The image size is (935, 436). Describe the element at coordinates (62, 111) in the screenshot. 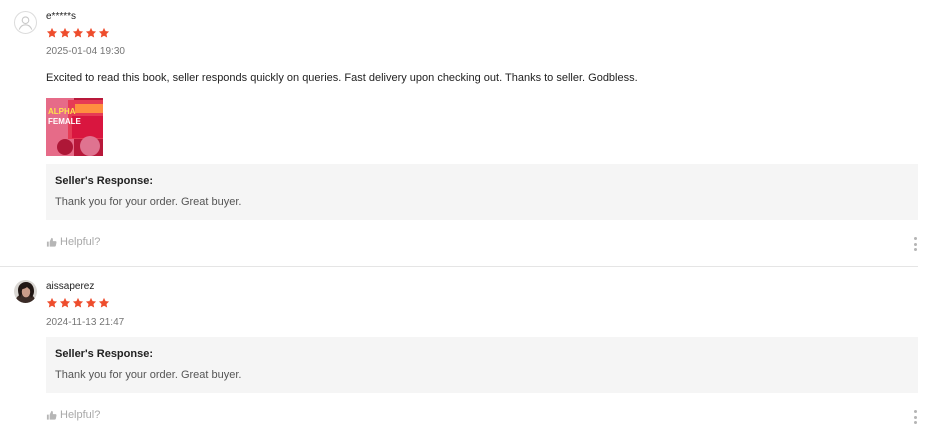

I see `svg-text: ALPHA` at that location.